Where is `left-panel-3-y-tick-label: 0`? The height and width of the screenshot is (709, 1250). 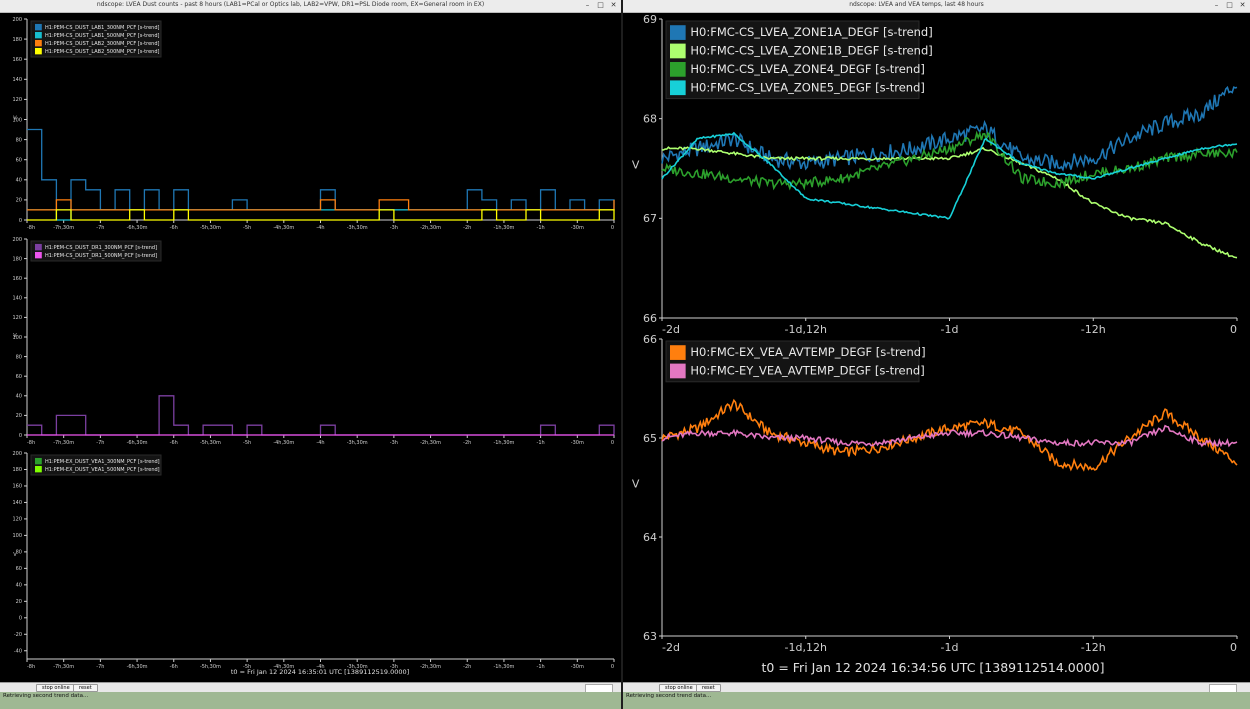 left-panel-3-y-tick-label: 0 is located at coordinates (20, 619).